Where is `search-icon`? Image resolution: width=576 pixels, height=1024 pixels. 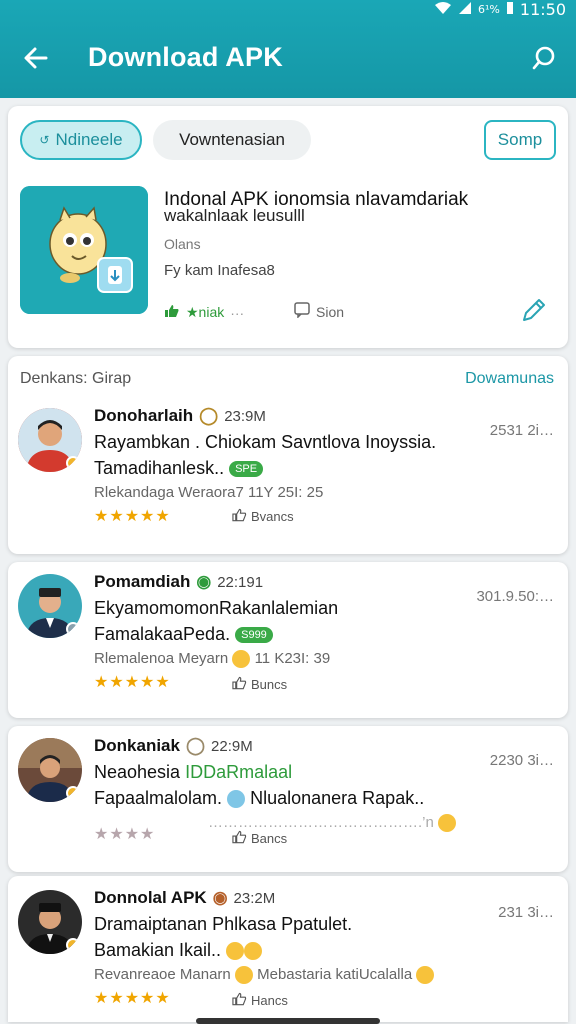
search-icon is located at coordinates (543, 58).